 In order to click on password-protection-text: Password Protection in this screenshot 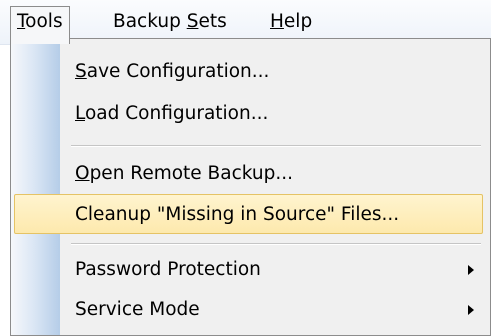, I will do `click(168, 269)`.